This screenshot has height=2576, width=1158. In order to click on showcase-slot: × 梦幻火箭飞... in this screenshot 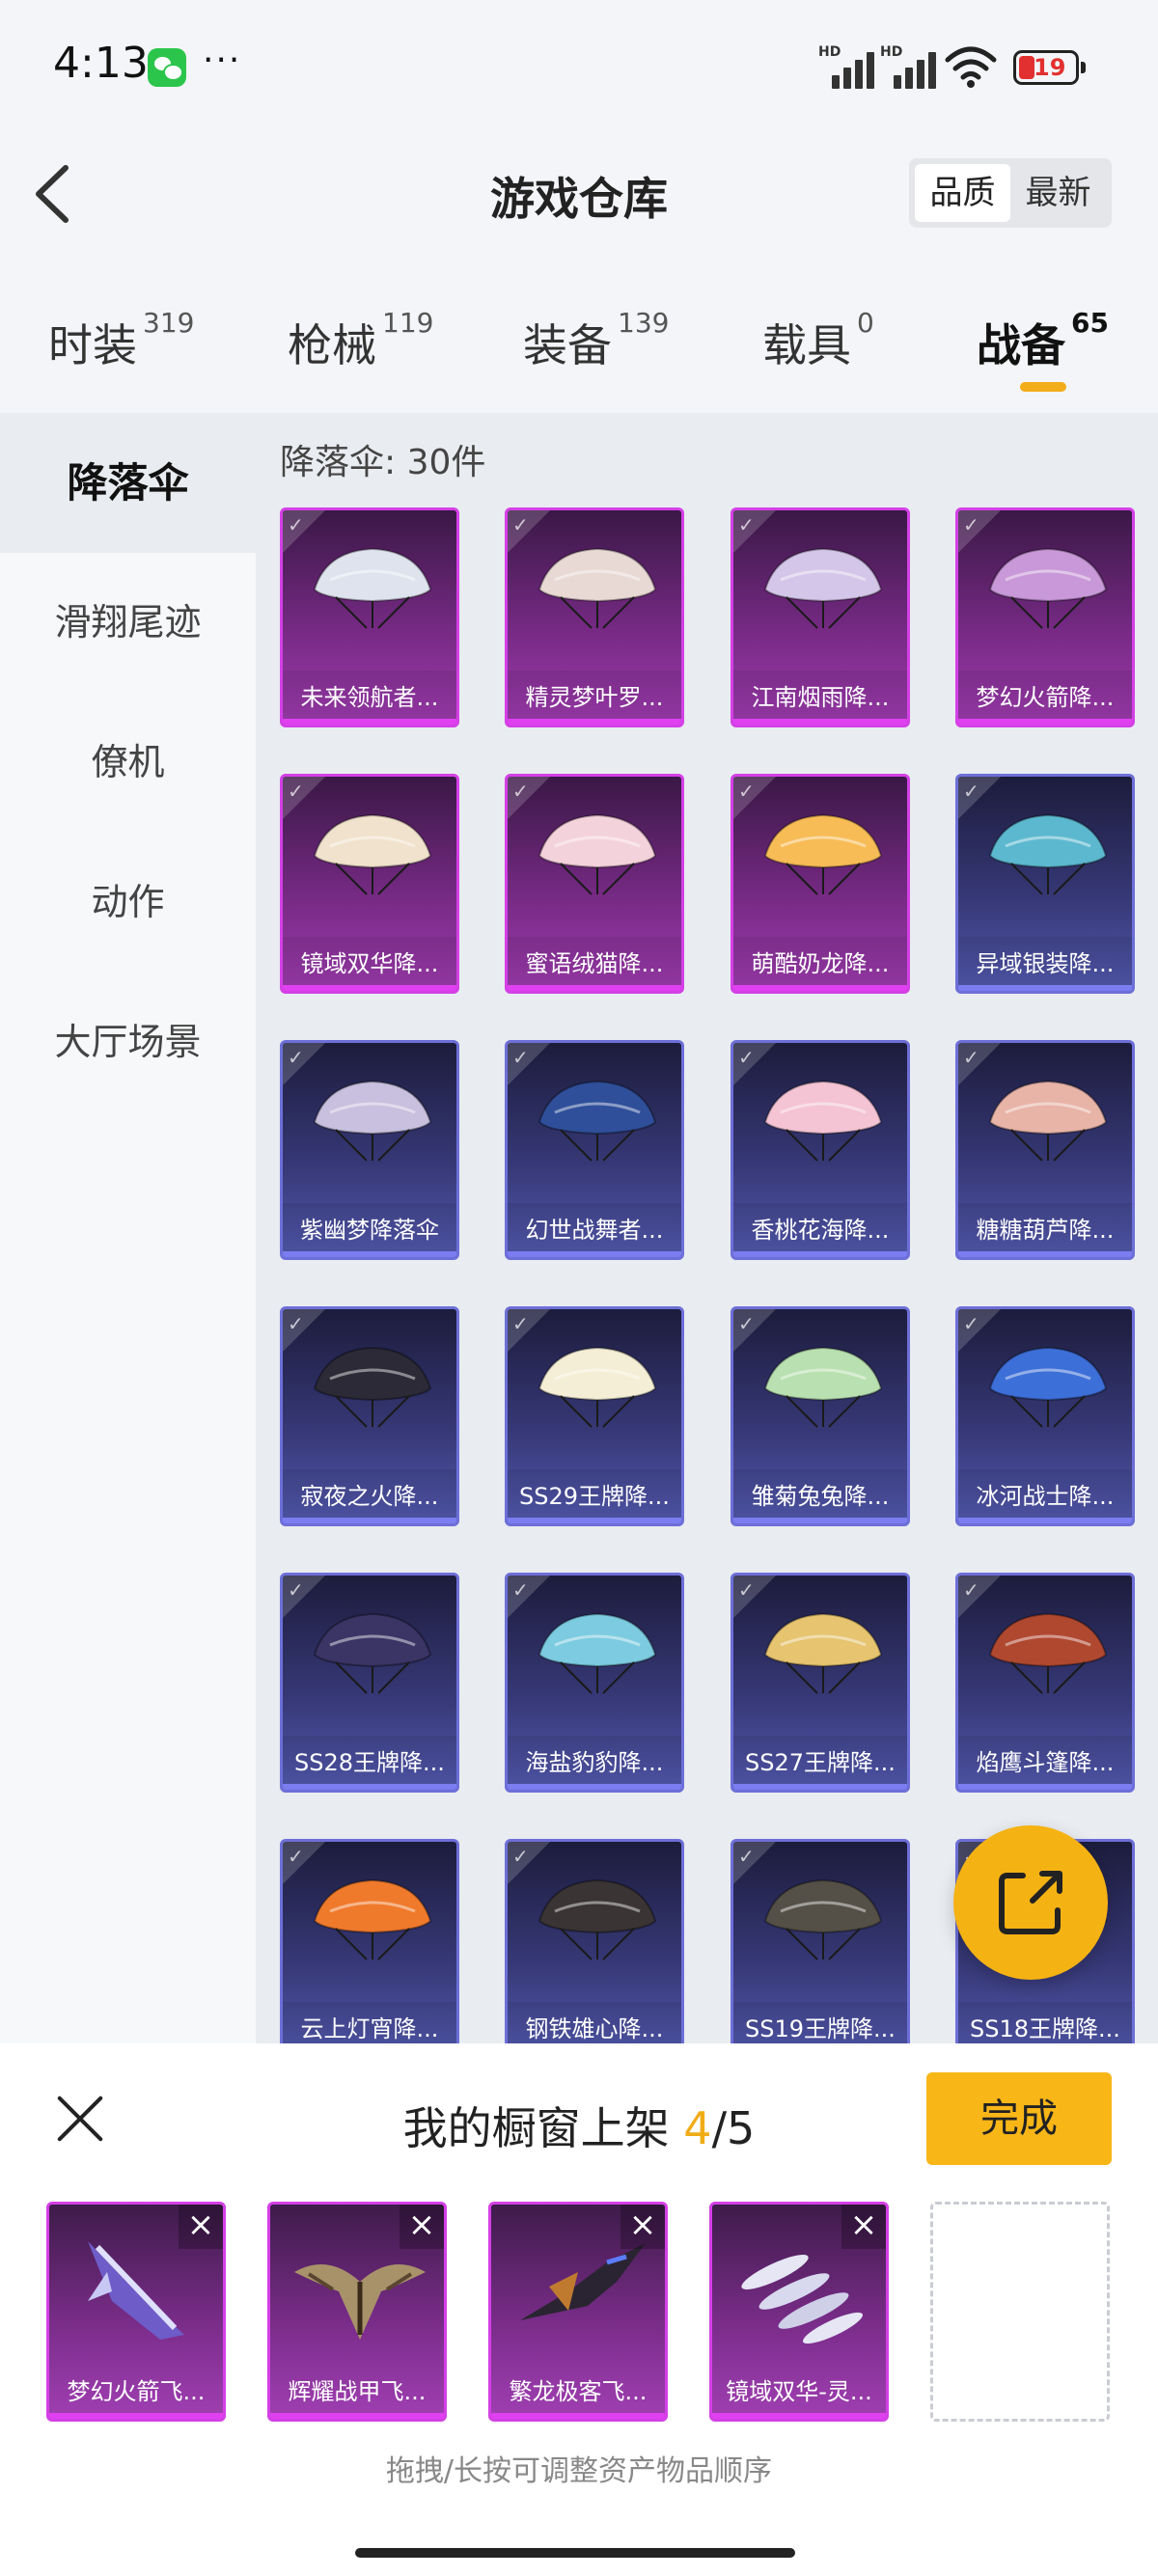, I will do `click(136, 2312)`.